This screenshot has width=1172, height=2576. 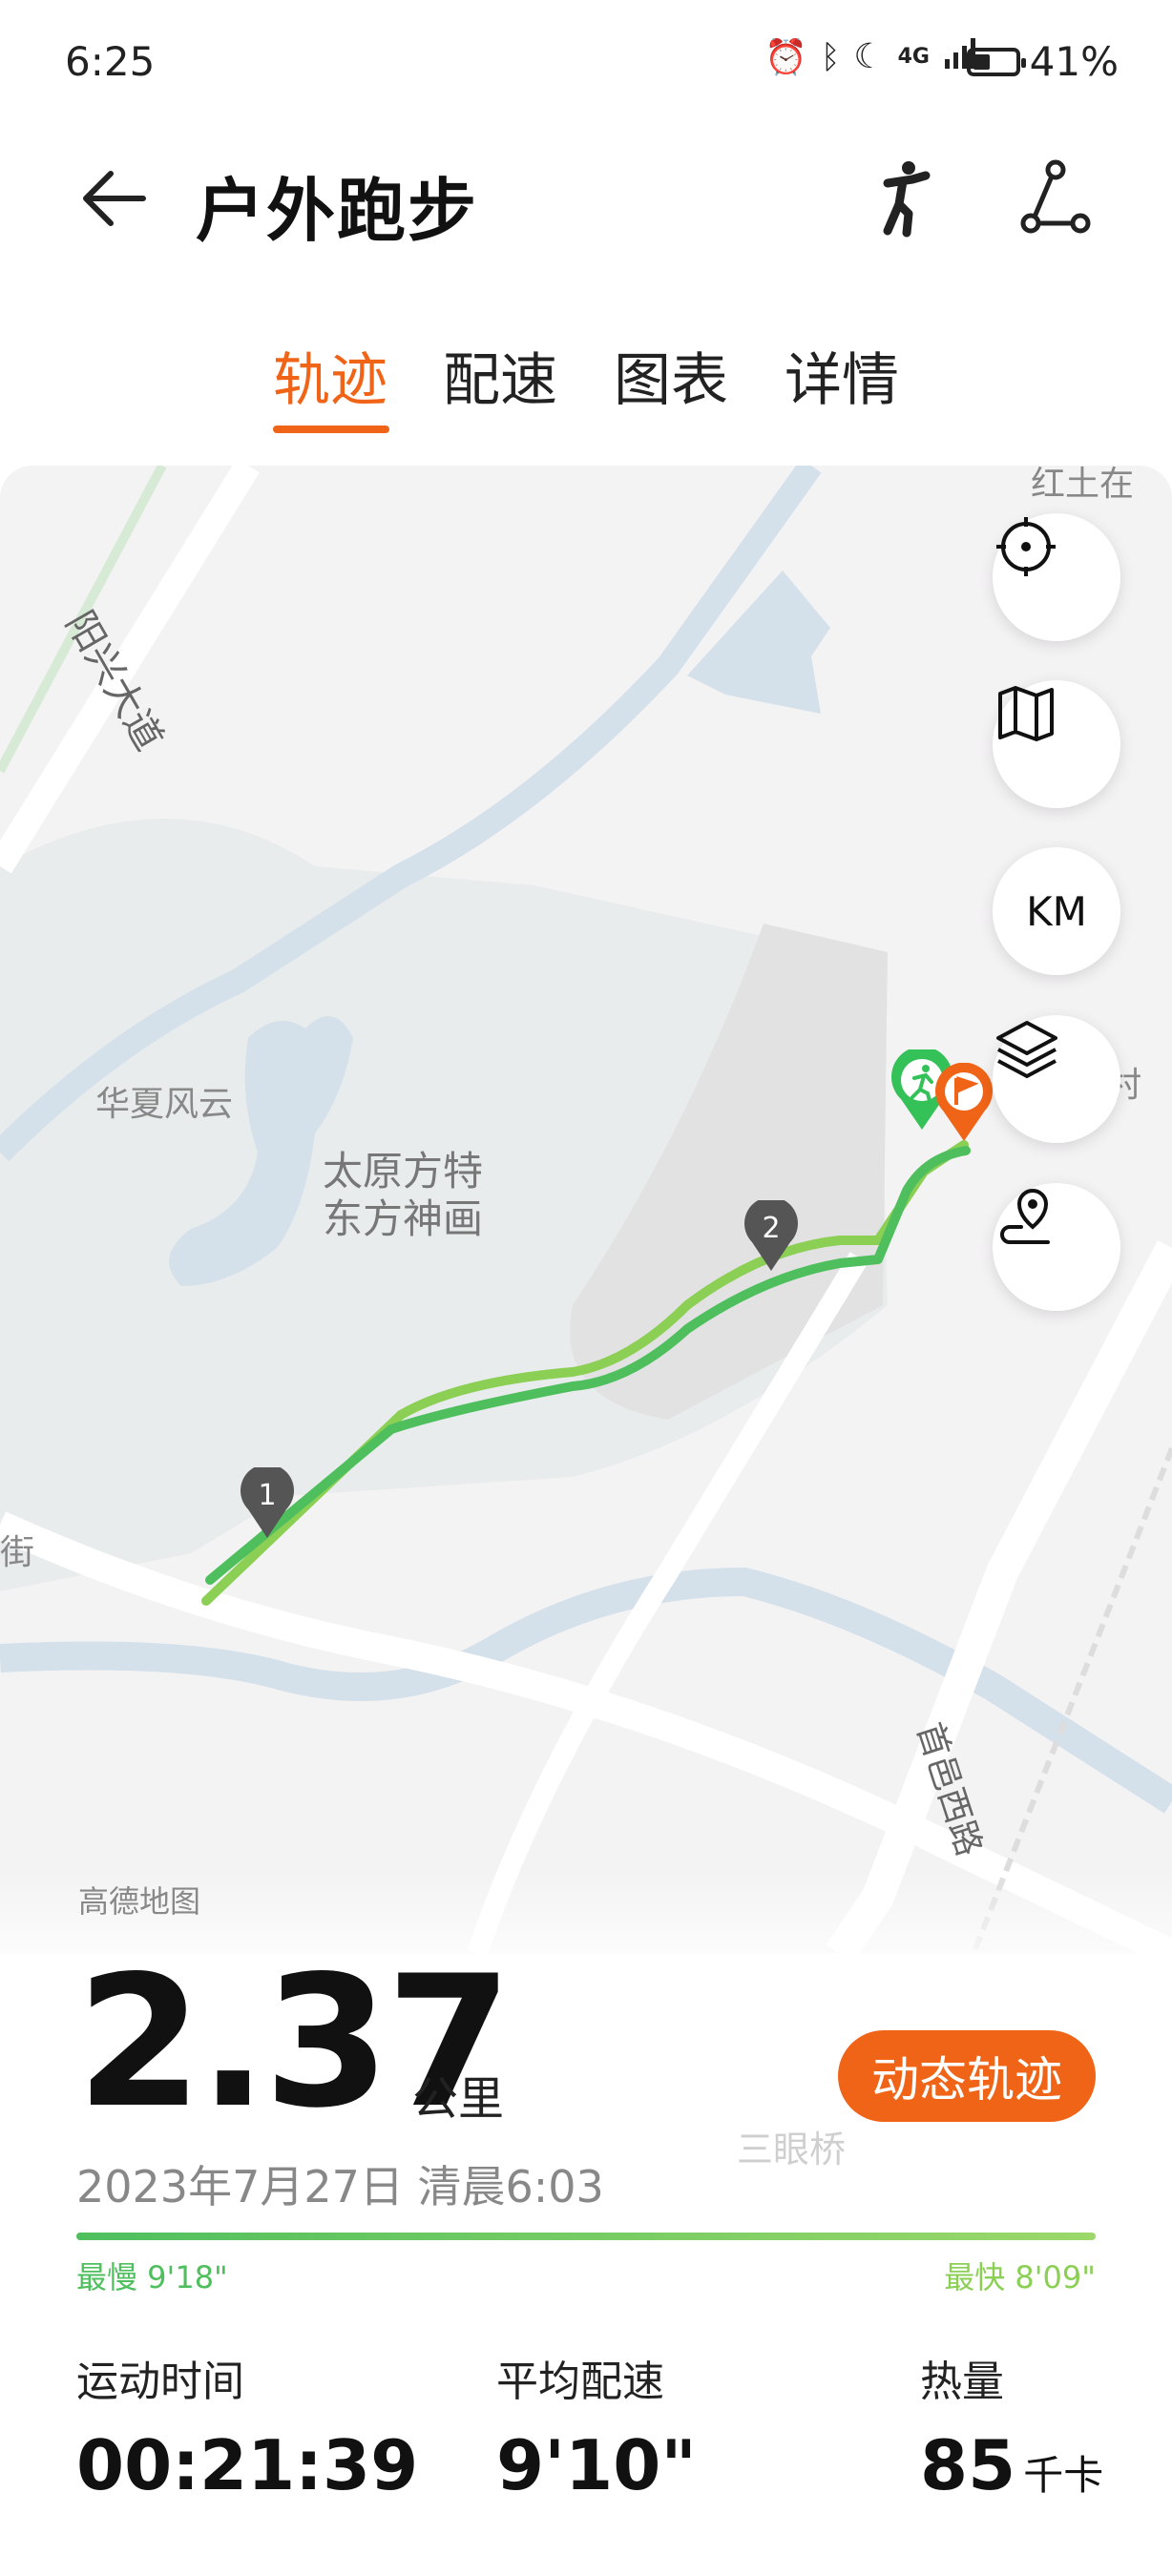 What do you see at coordinates (330, 375) in the screenshot?
I see `tab-track: 轨迹` at bounding box center [330, 375].